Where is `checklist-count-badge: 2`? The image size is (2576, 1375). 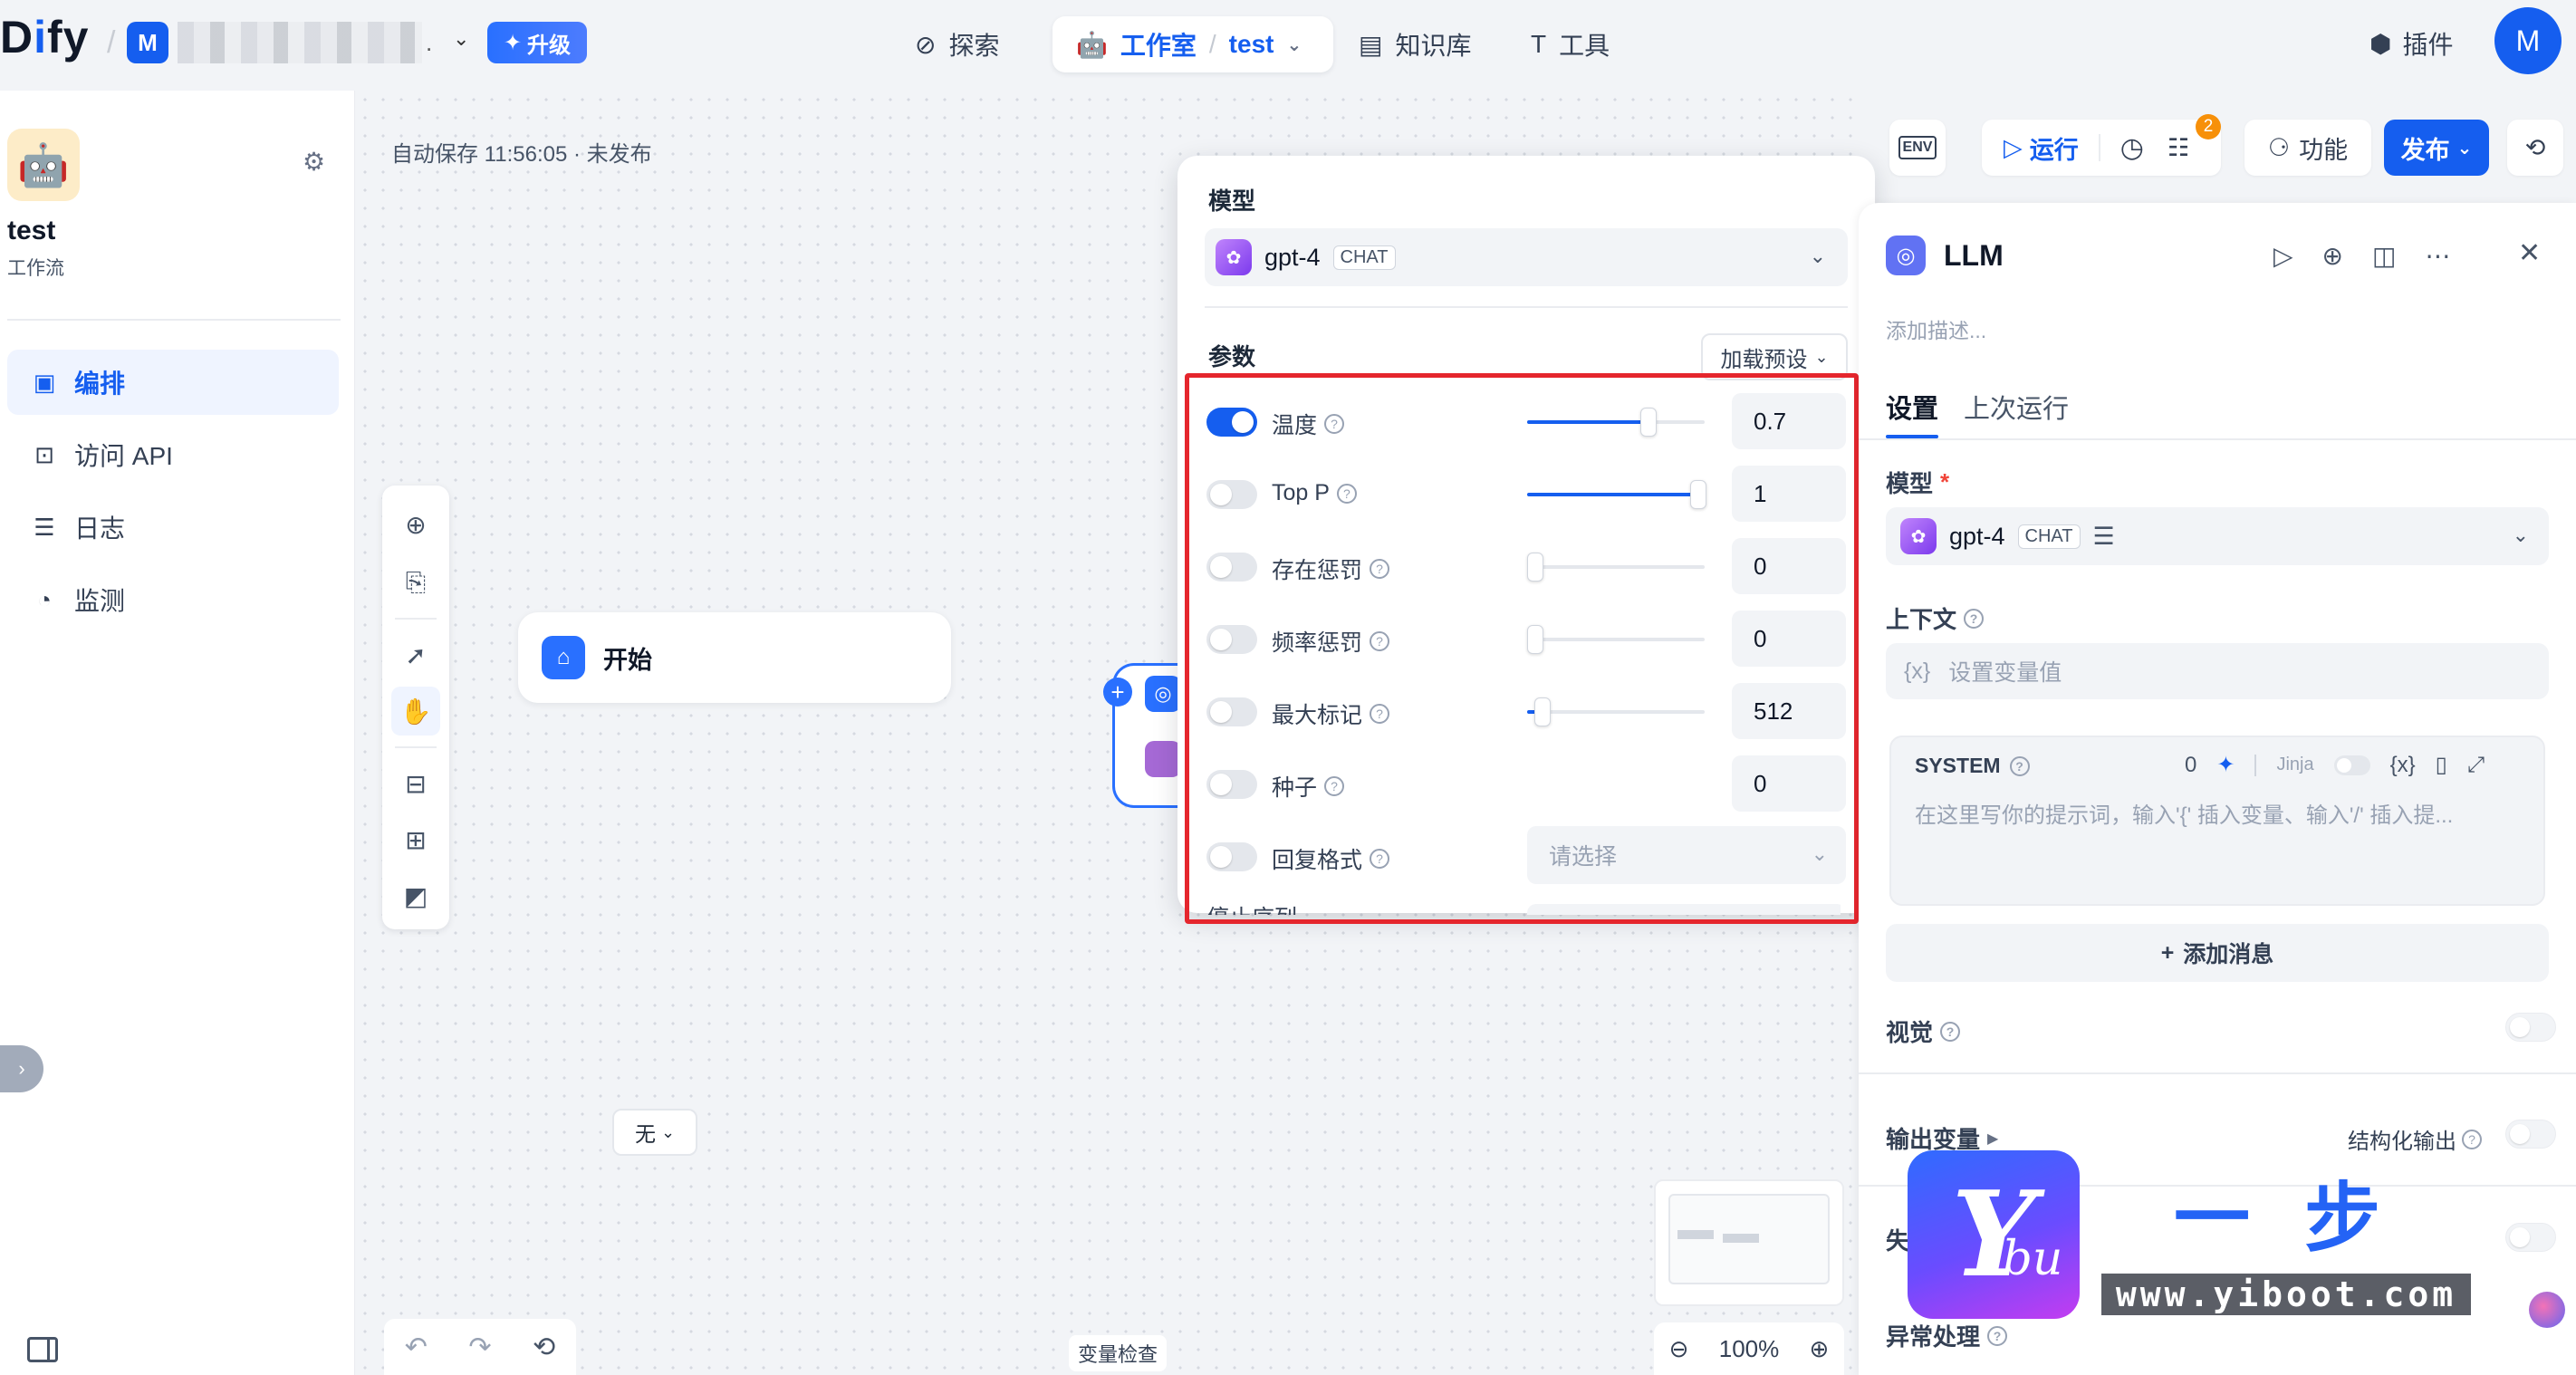 checklist-count-badge: 2 is located at coordinates (2208, 127).